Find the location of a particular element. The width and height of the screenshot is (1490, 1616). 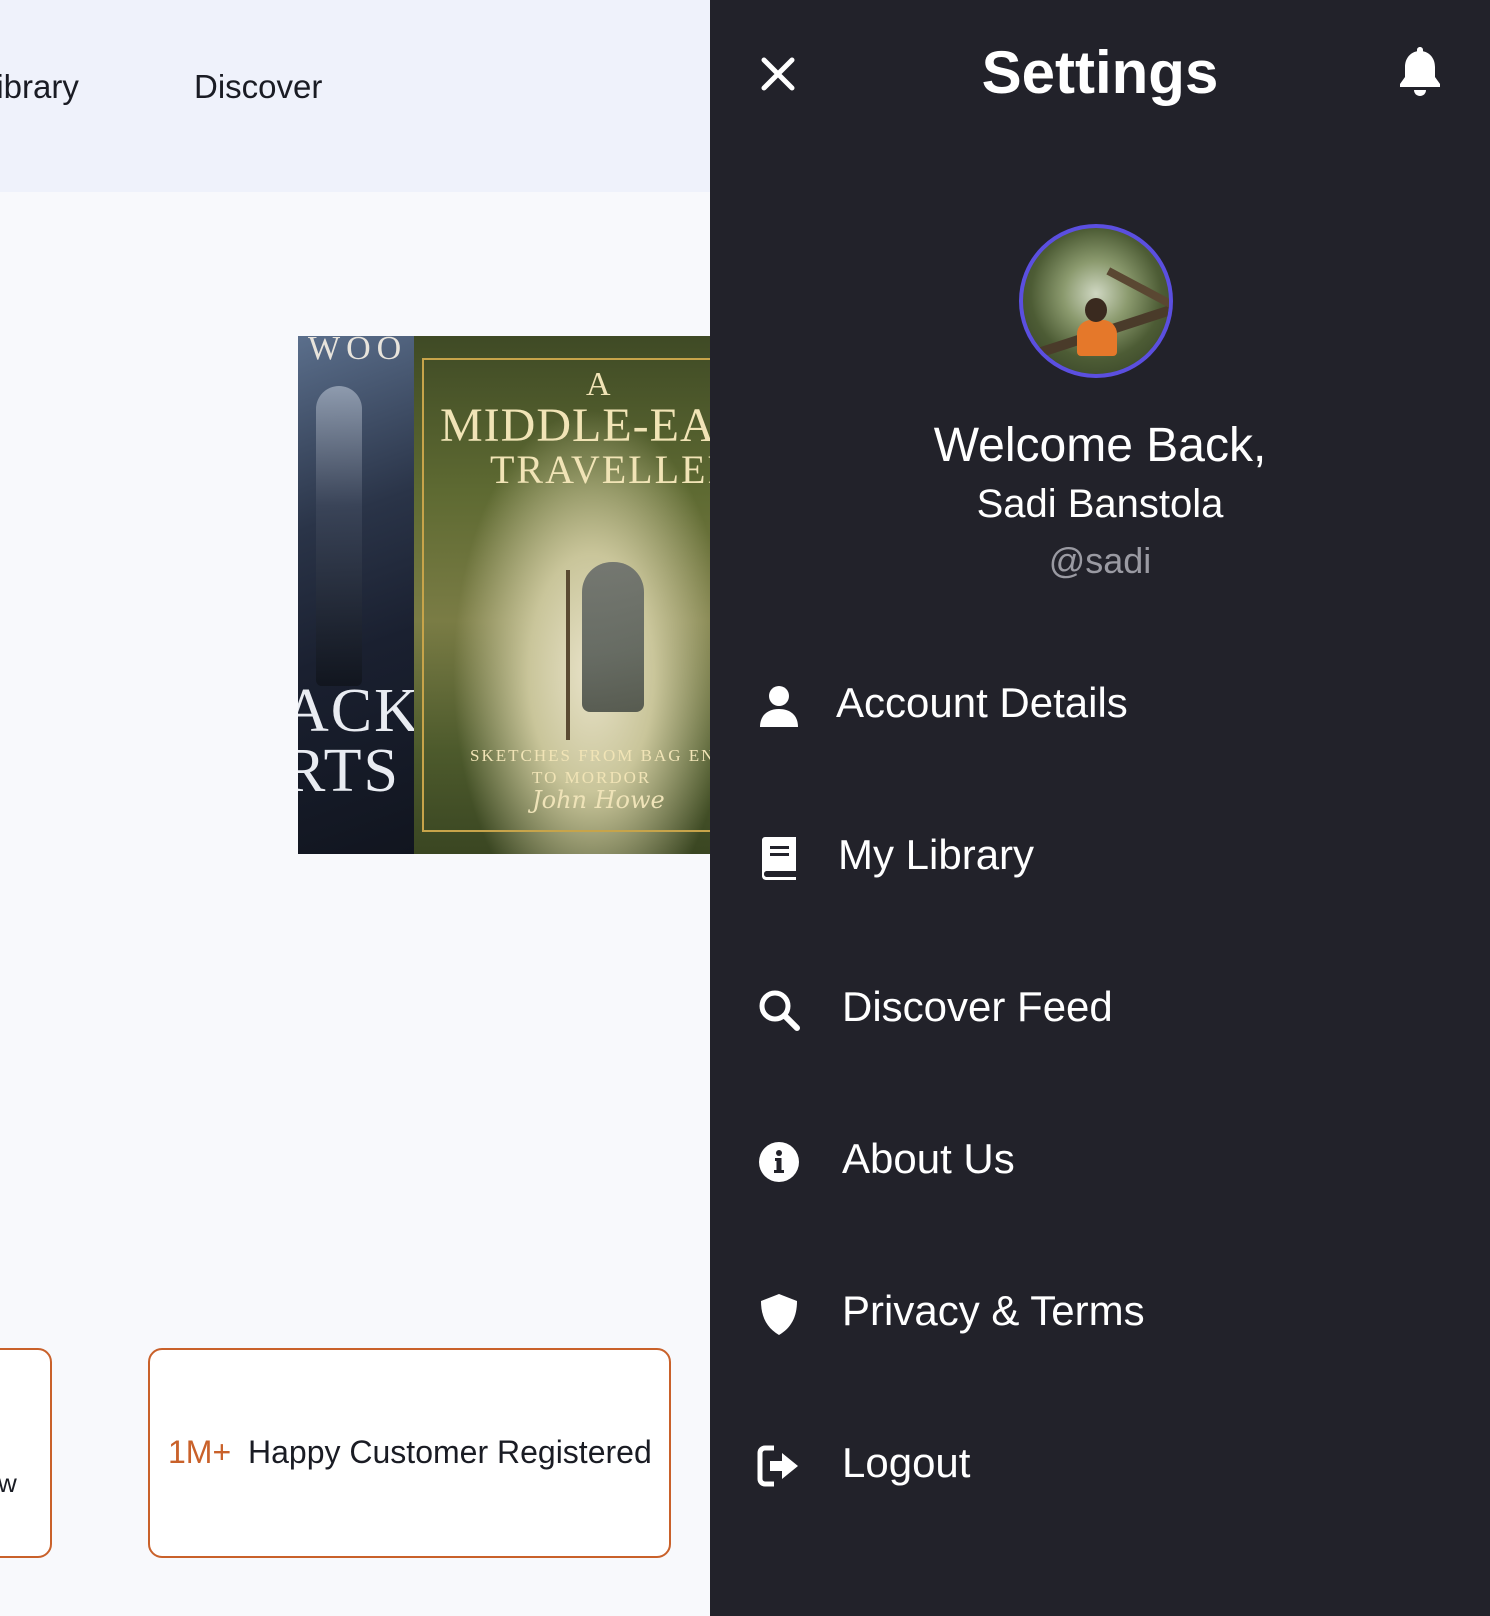

notifications-button is located at coordinates (1420, 71).